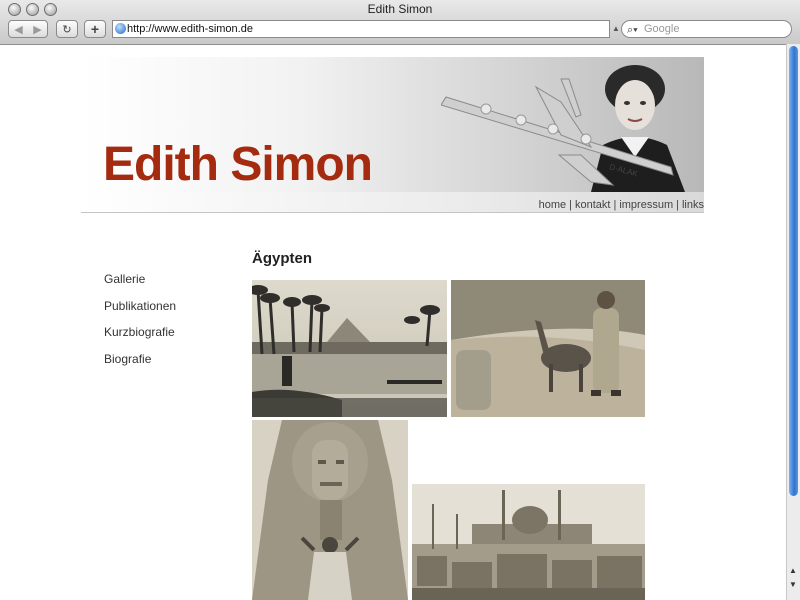 The height and width of the screenshot is (600, 800). I want to click on site-title: Edith Simon, so click(238, 164).